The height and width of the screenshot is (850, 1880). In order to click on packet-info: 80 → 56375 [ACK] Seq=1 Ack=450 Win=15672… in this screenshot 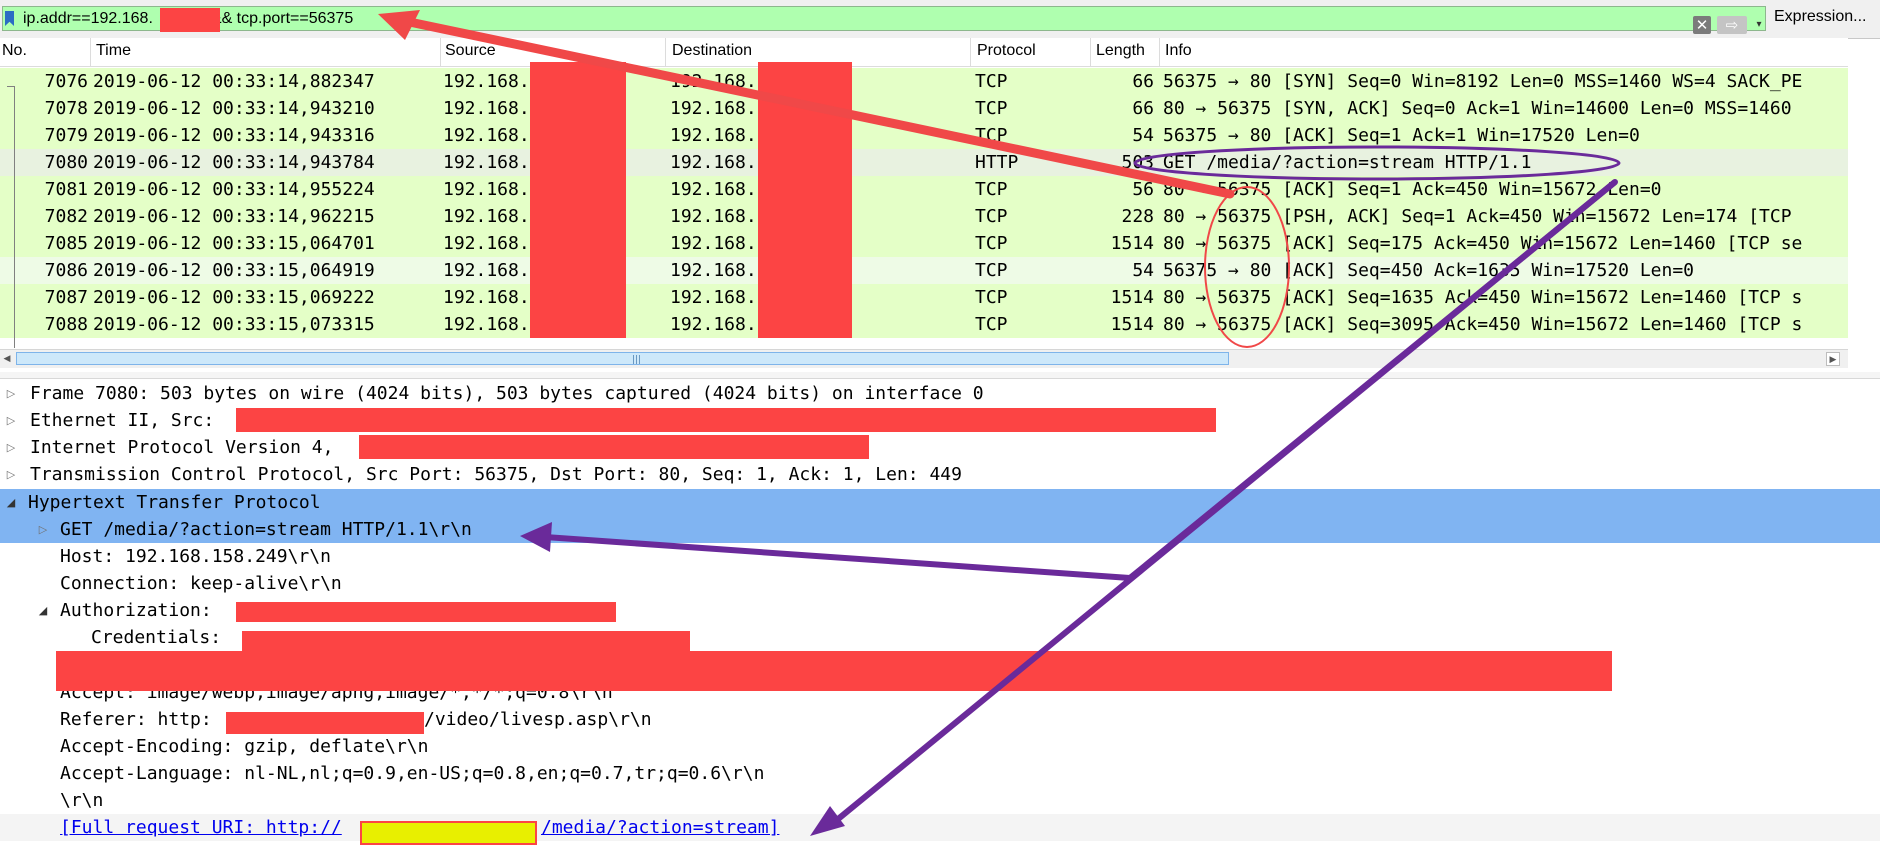, I will do `click(1412, 189)`.